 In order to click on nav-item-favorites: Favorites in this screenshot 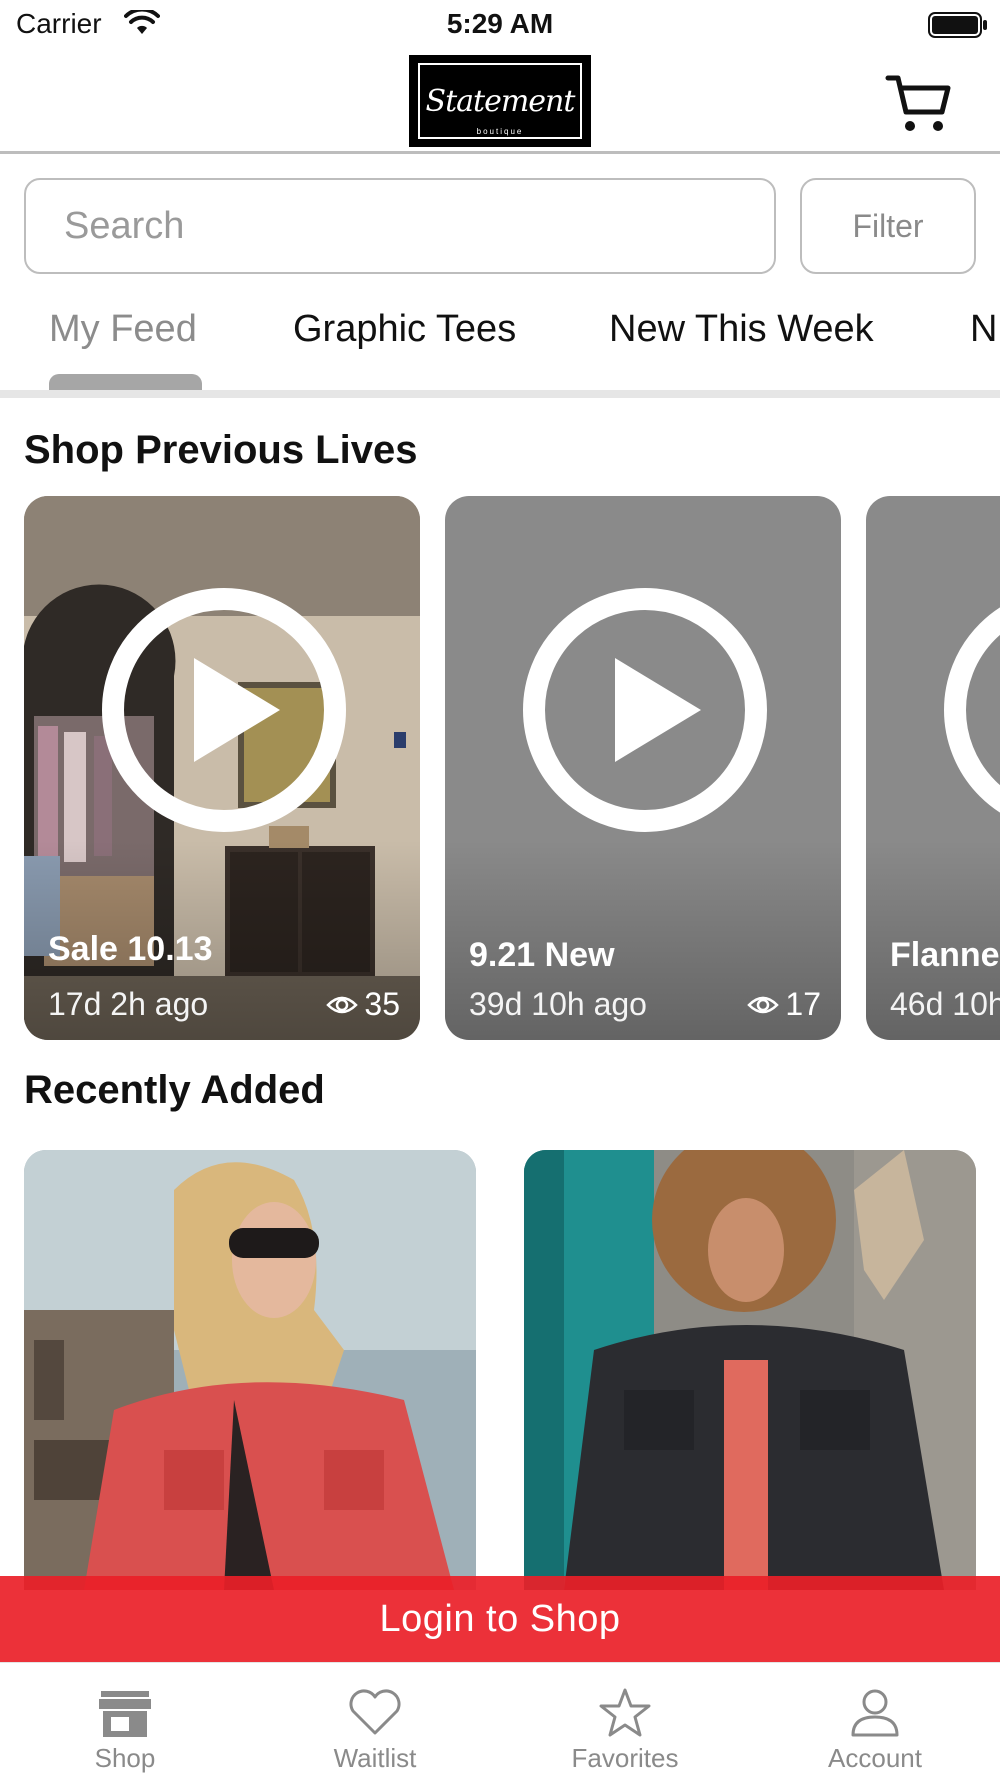, I will do `click(625, 1720)`.